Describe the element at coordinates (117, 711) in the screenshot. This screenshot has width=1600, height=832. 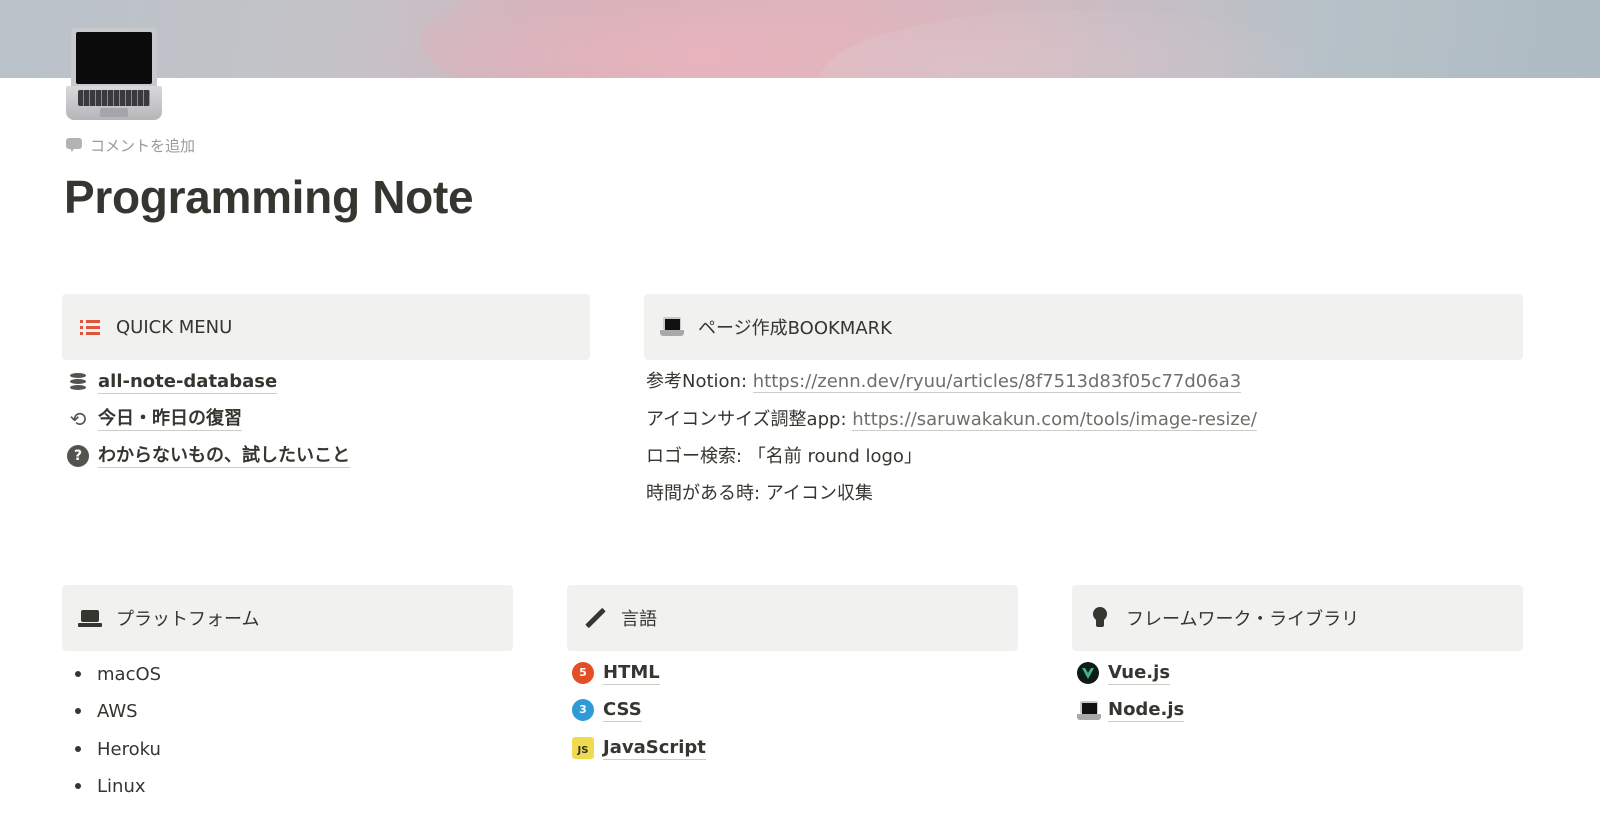
I see `platform-item-label: AWS` at that location.